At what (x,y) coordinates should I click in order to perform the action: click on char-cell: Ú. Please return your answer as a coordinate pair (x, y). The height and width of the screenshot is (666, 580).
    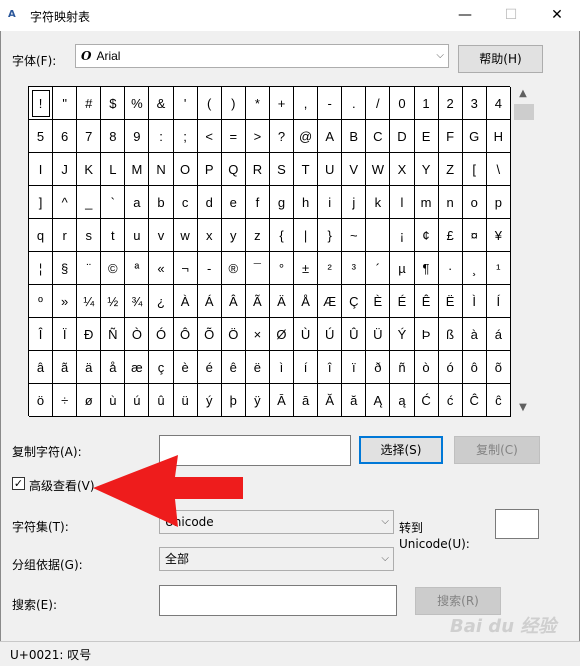
    Looking at the image, I should click on (330, 334).